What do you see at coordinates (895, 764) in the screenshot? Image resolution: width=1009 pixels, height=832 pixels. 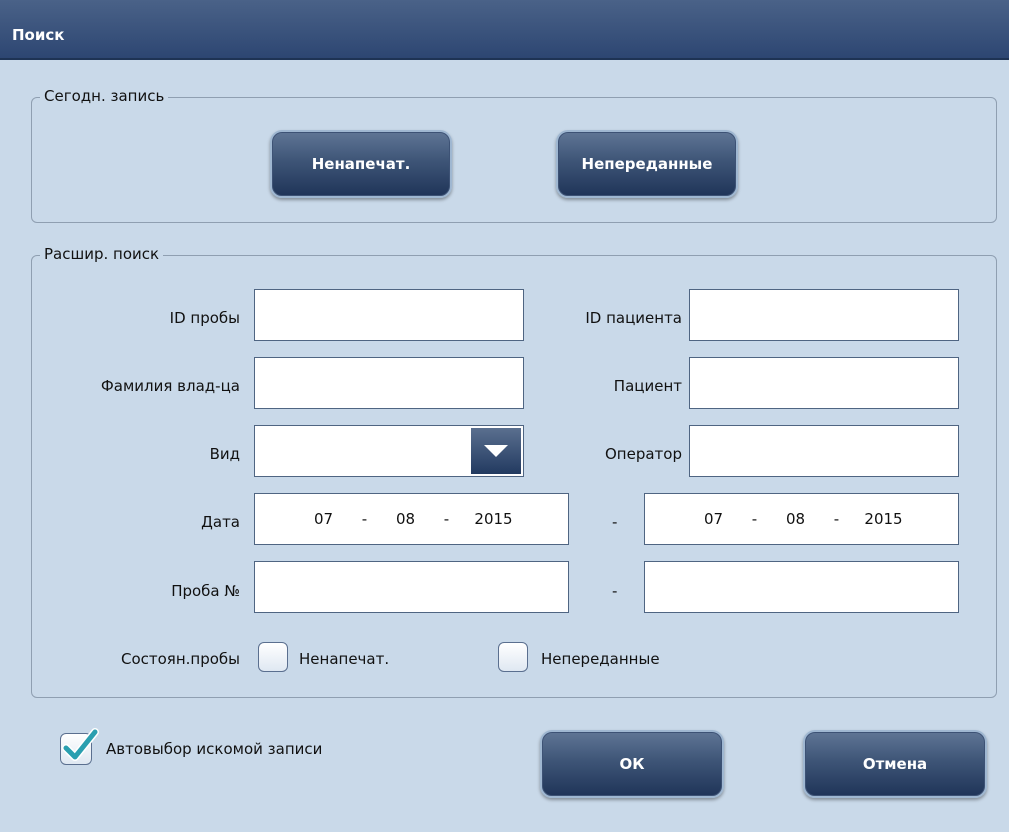 I see `cancel-button: Отмена` at bounding box center [895, 764].